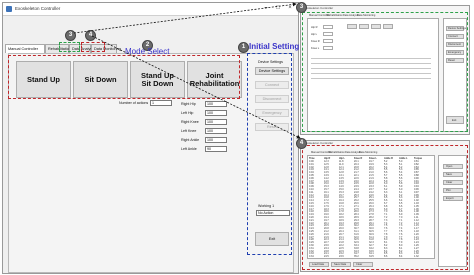  What do you see at coordinates (301, 7) in the screenshot?
I see `badge-3-thumb: 3` at bounding box center [301, 7].